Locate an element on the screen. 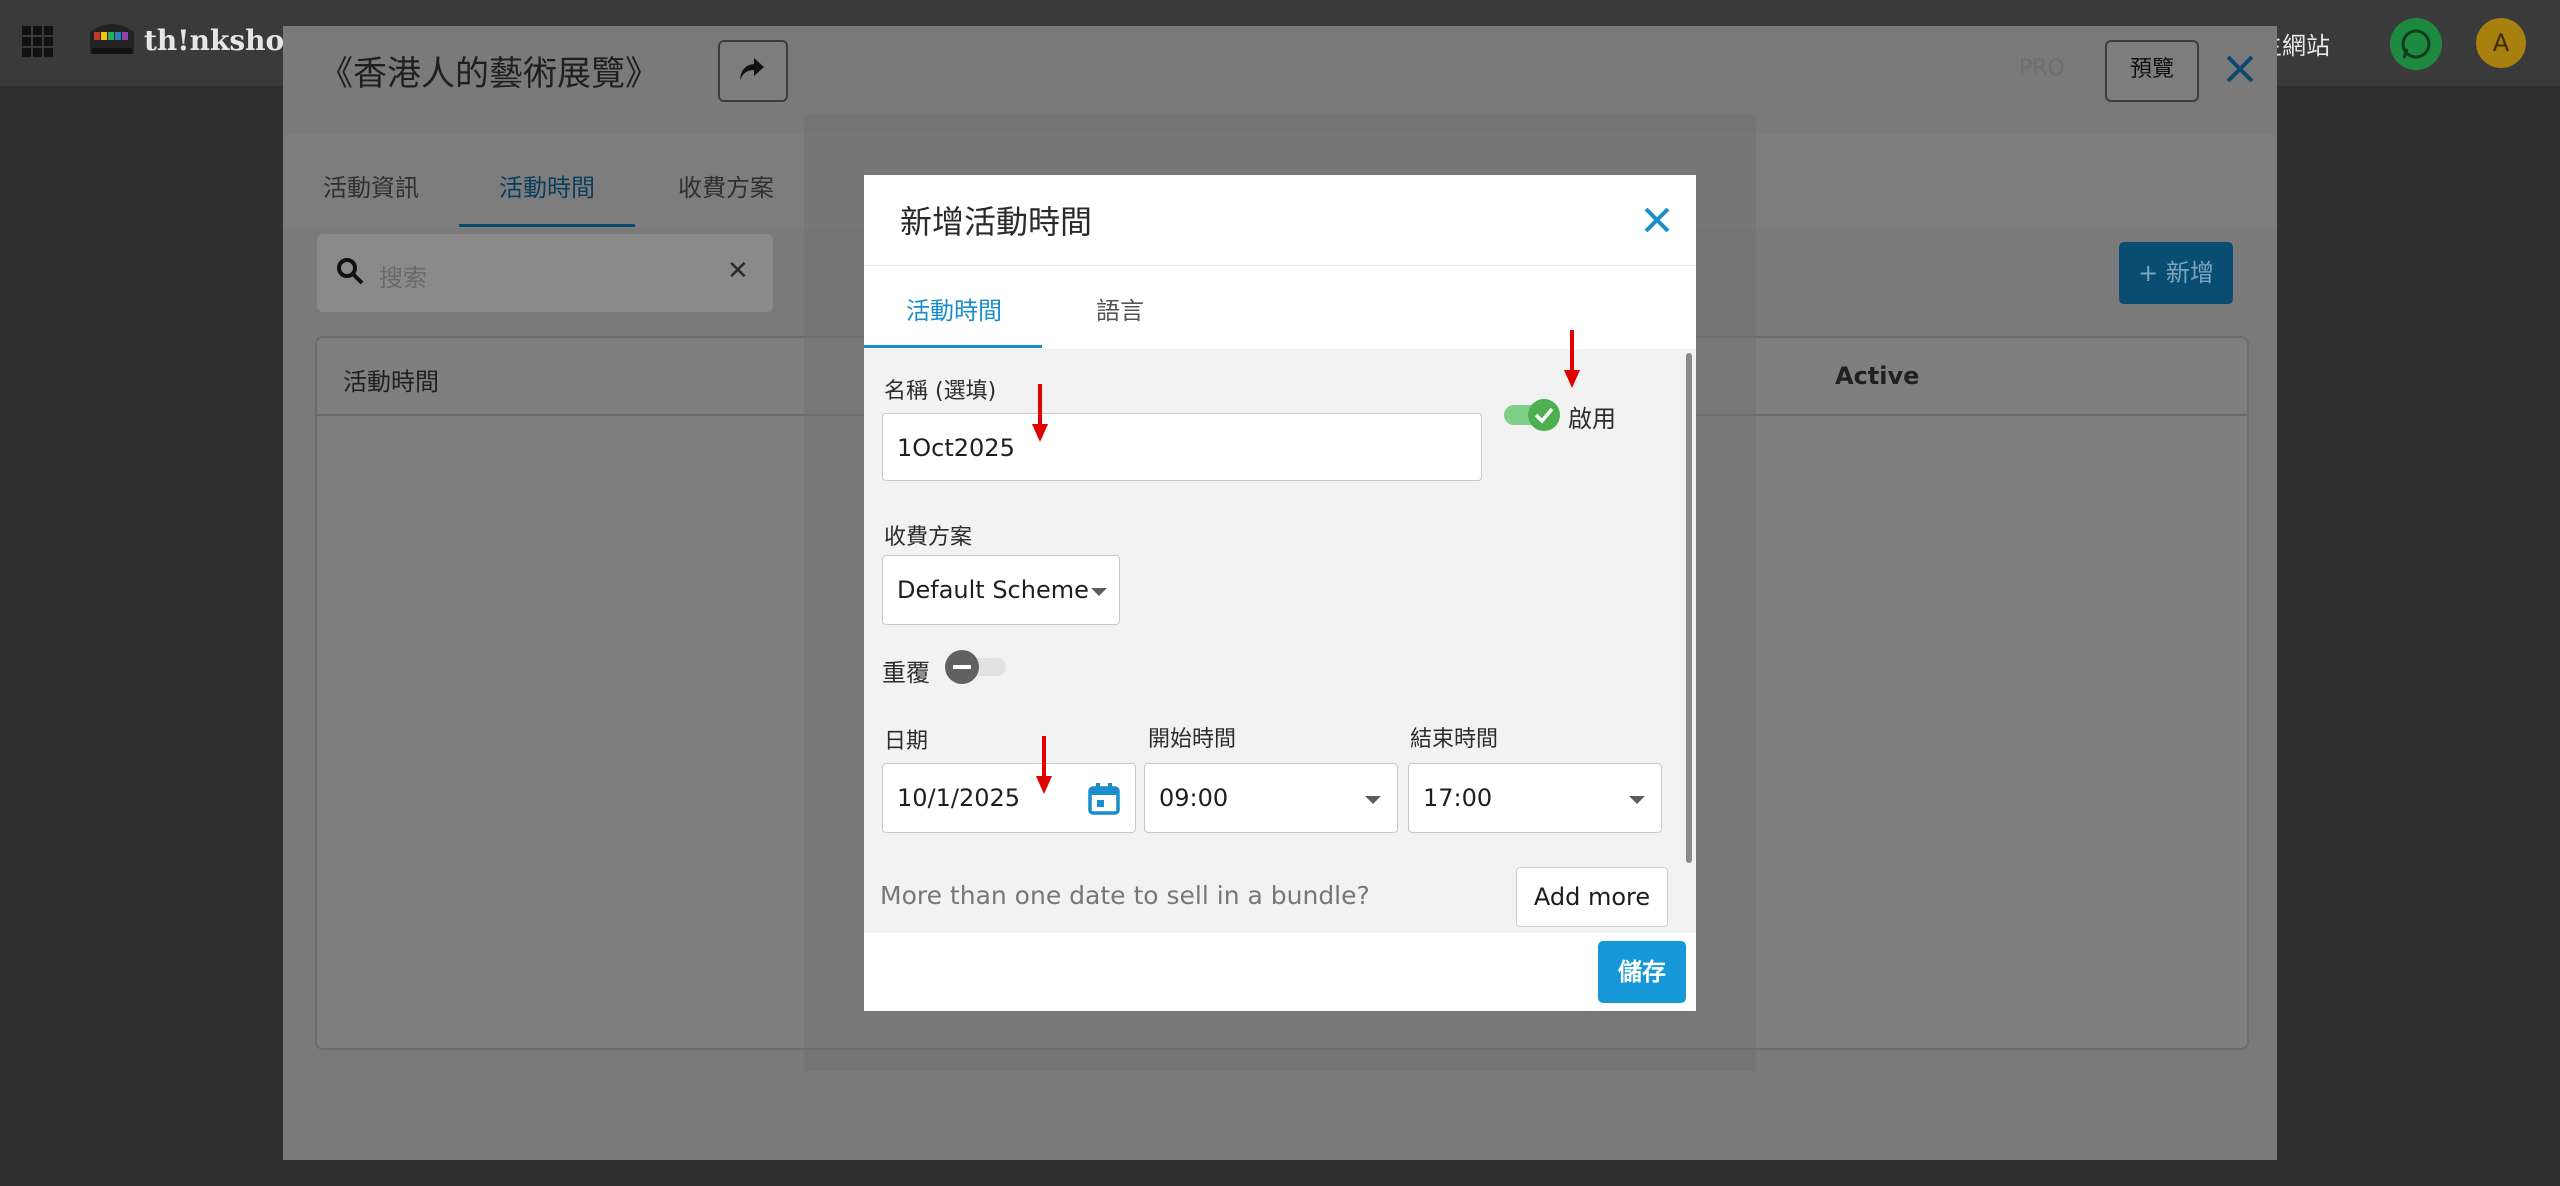  repeat-toggle is located at coordinates (976, 667).